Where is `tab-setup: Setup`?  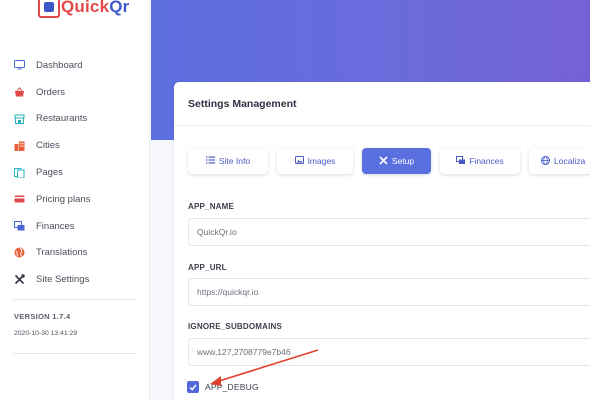
tab-setup: Setup is located at coordinates (396, 161).